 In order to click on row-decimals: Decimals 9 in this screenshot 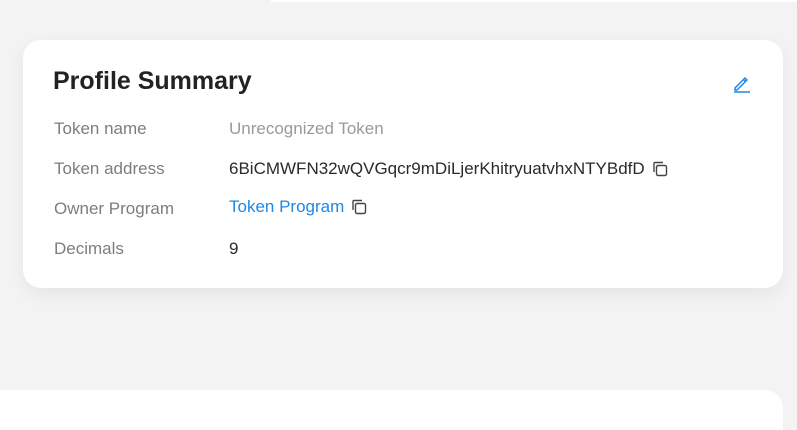, I will do `click(404, 250)`.